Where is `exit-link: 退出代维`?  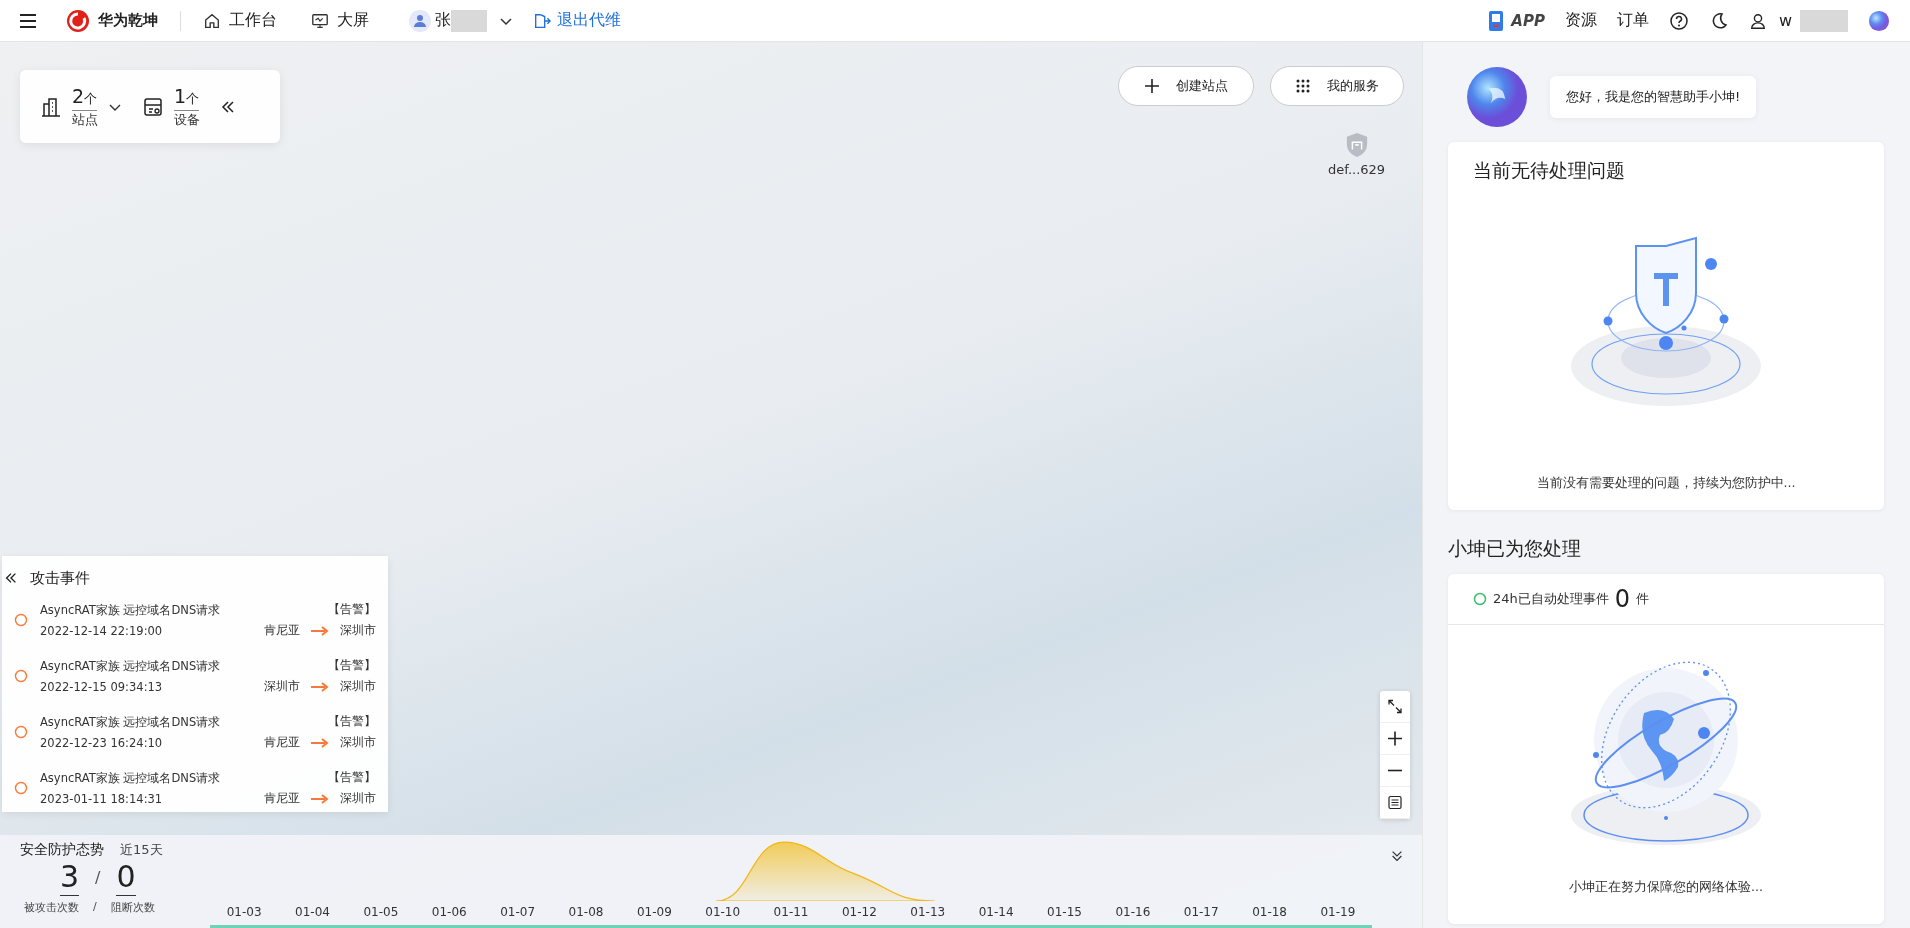 exit-link: 退出代维 is located at coordinates (577, 20).